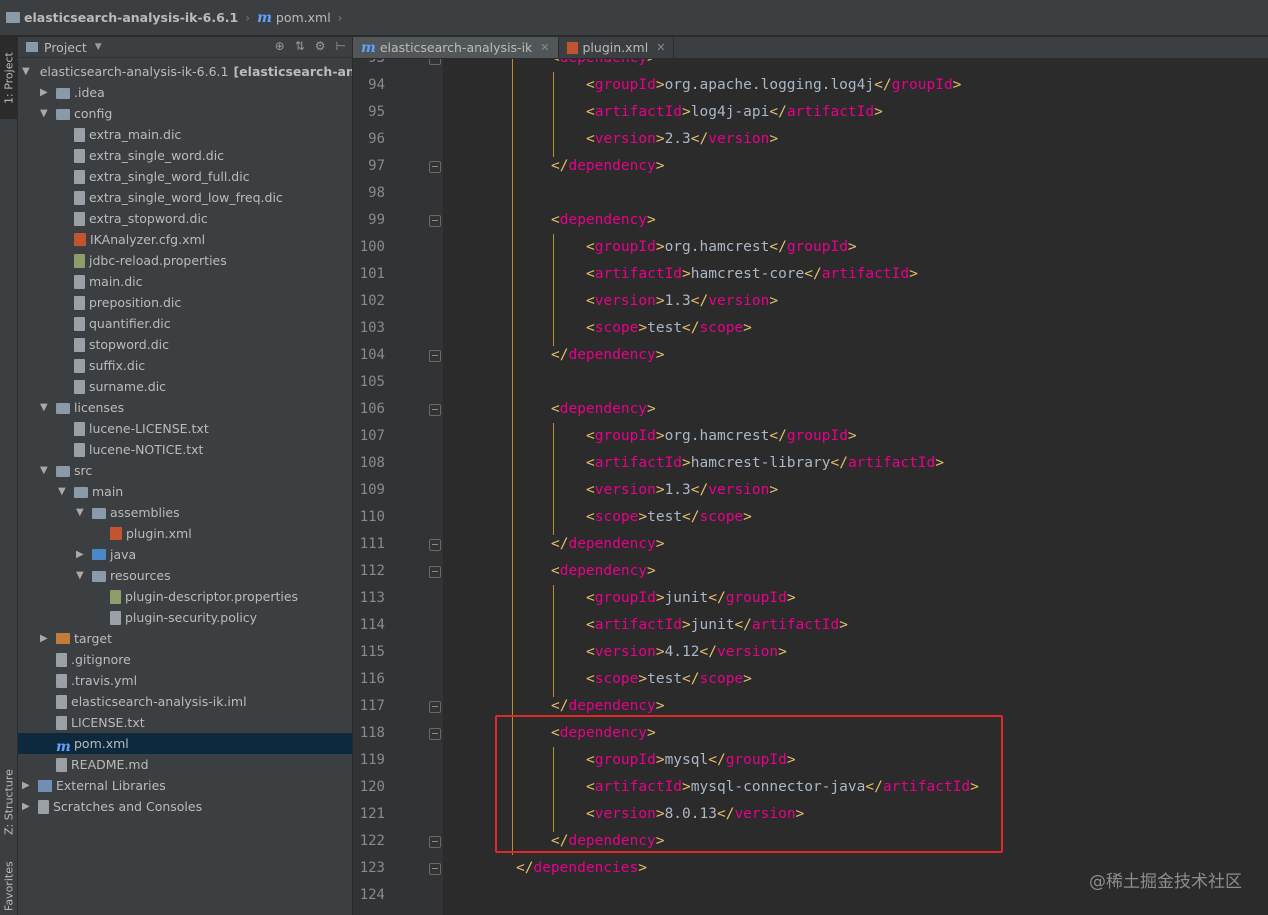 The width and height of the screenshot is (1268, 915). I want to click on tree-item: plugin.xml, so click(185, 533).